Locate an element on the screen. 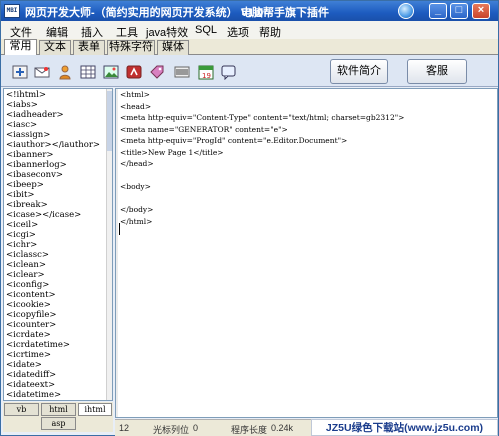  tab-vb: vb is located at coordinates (21, 409).